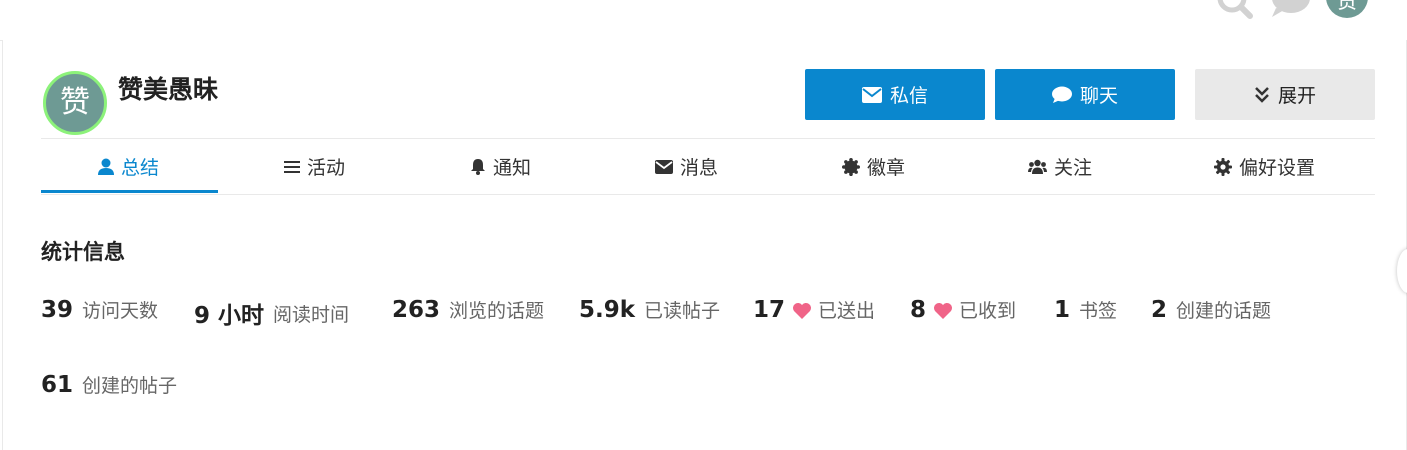 This screenshot has height=450, width=1407. I want to click on stat-item: 39 访问天数, so click(99, 309).